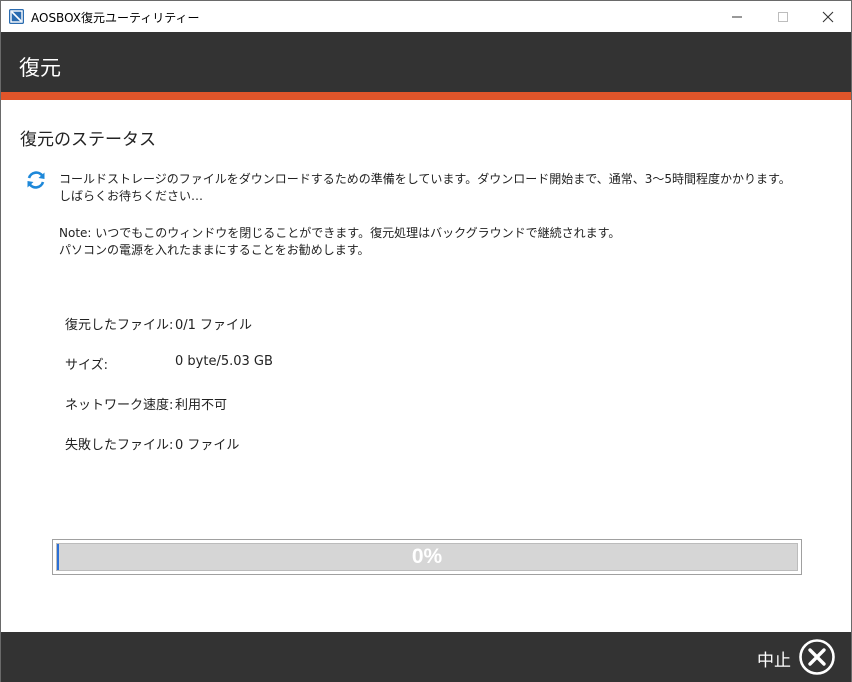 The image size is (852, 682). I want to click on minimize-icon, so click(737, 16).